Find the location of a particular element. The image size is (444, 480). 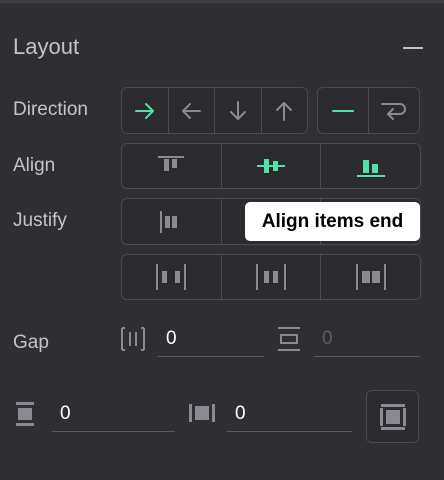

padding-horizontal-input: 0 is located at coordinates (289, 414).